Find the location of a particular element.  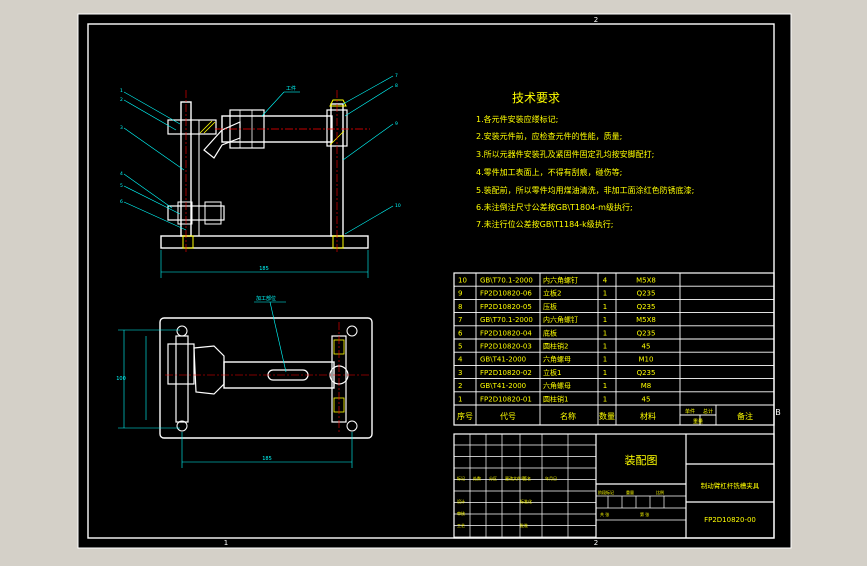

top-dim-width-value: 185 is located at coordinates (267, 459).